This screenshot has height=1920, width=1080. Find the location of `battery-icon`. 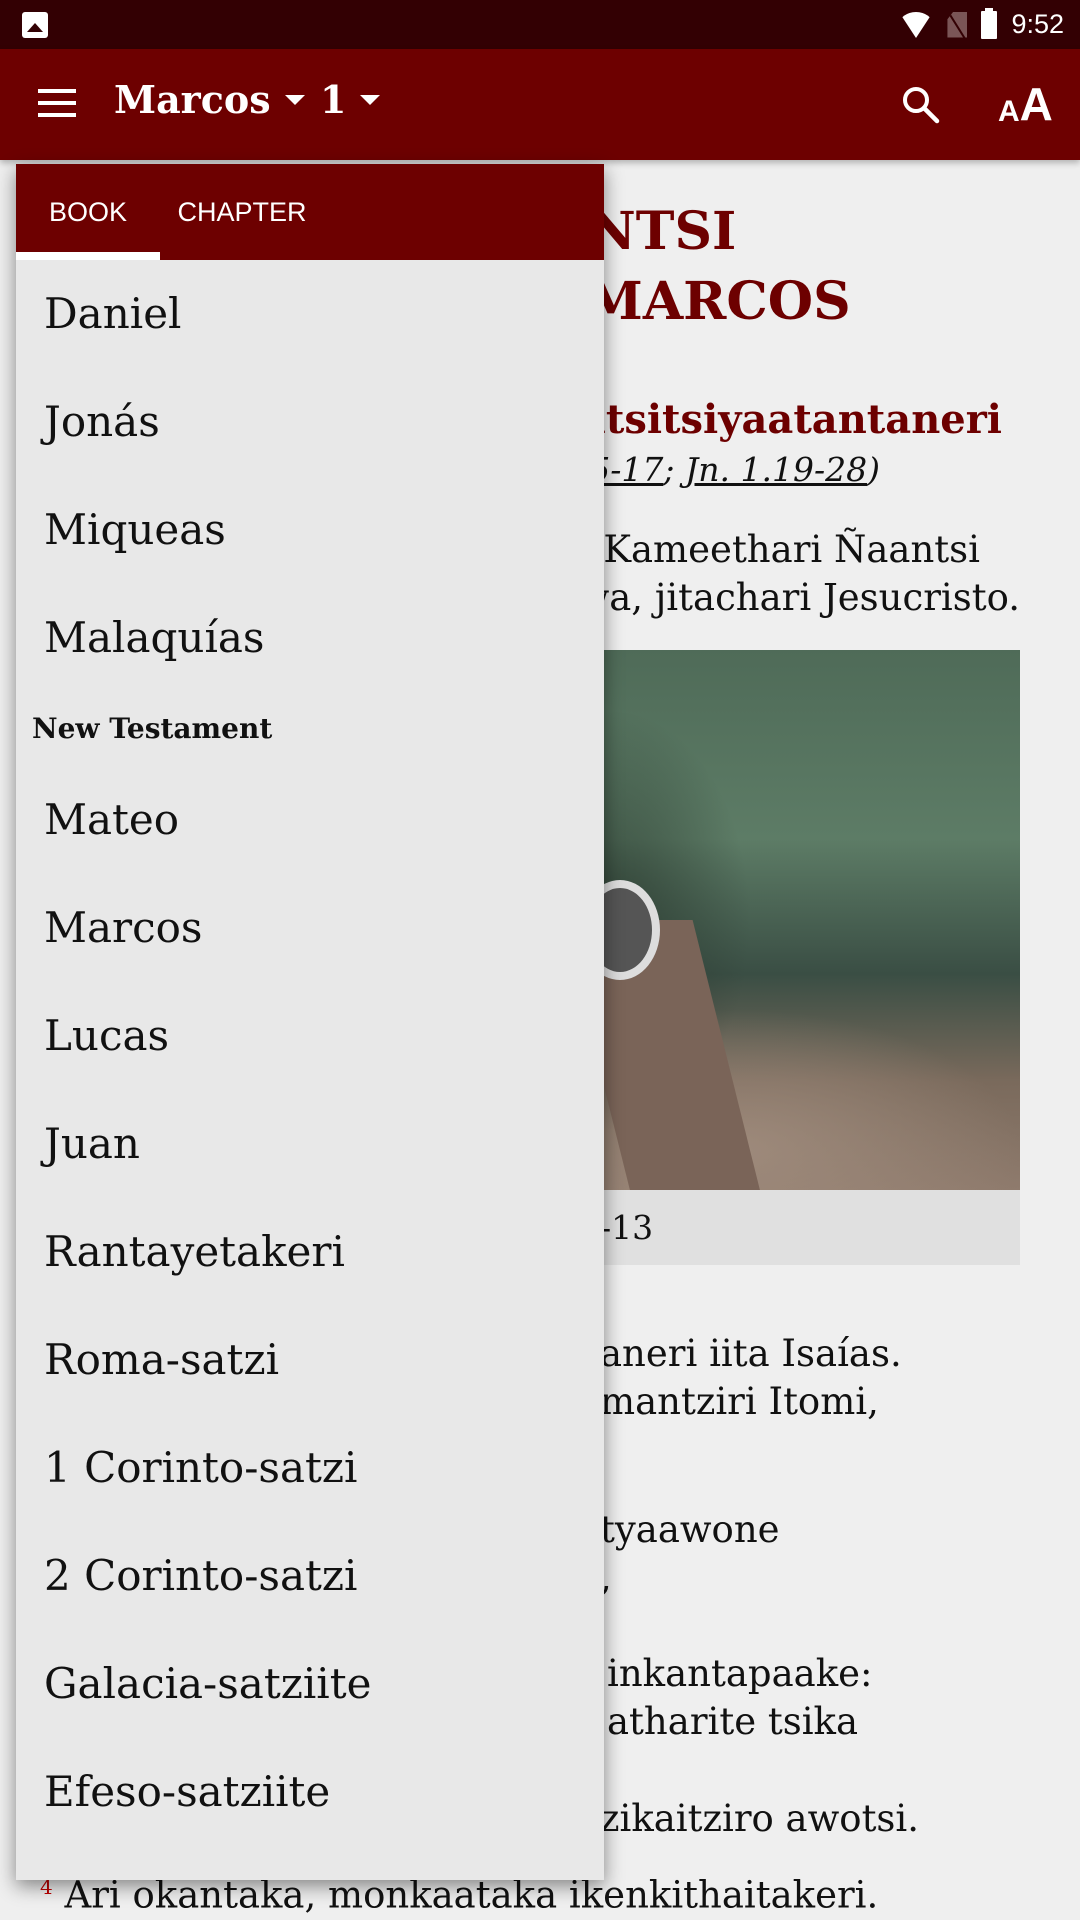

battery-icon is located at coordinates (989, 23).